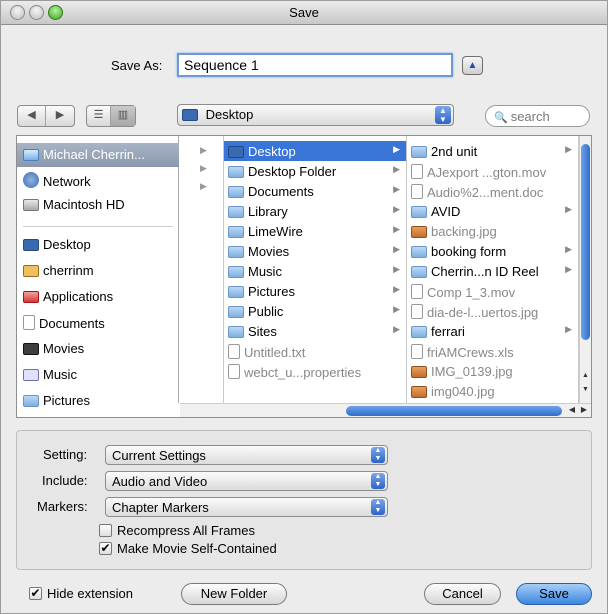 The width and height of the screenshot is (608, 614). Describe the element at coordinates (417, 291) in the screenshot. I see `movie-file-icon` at that location.